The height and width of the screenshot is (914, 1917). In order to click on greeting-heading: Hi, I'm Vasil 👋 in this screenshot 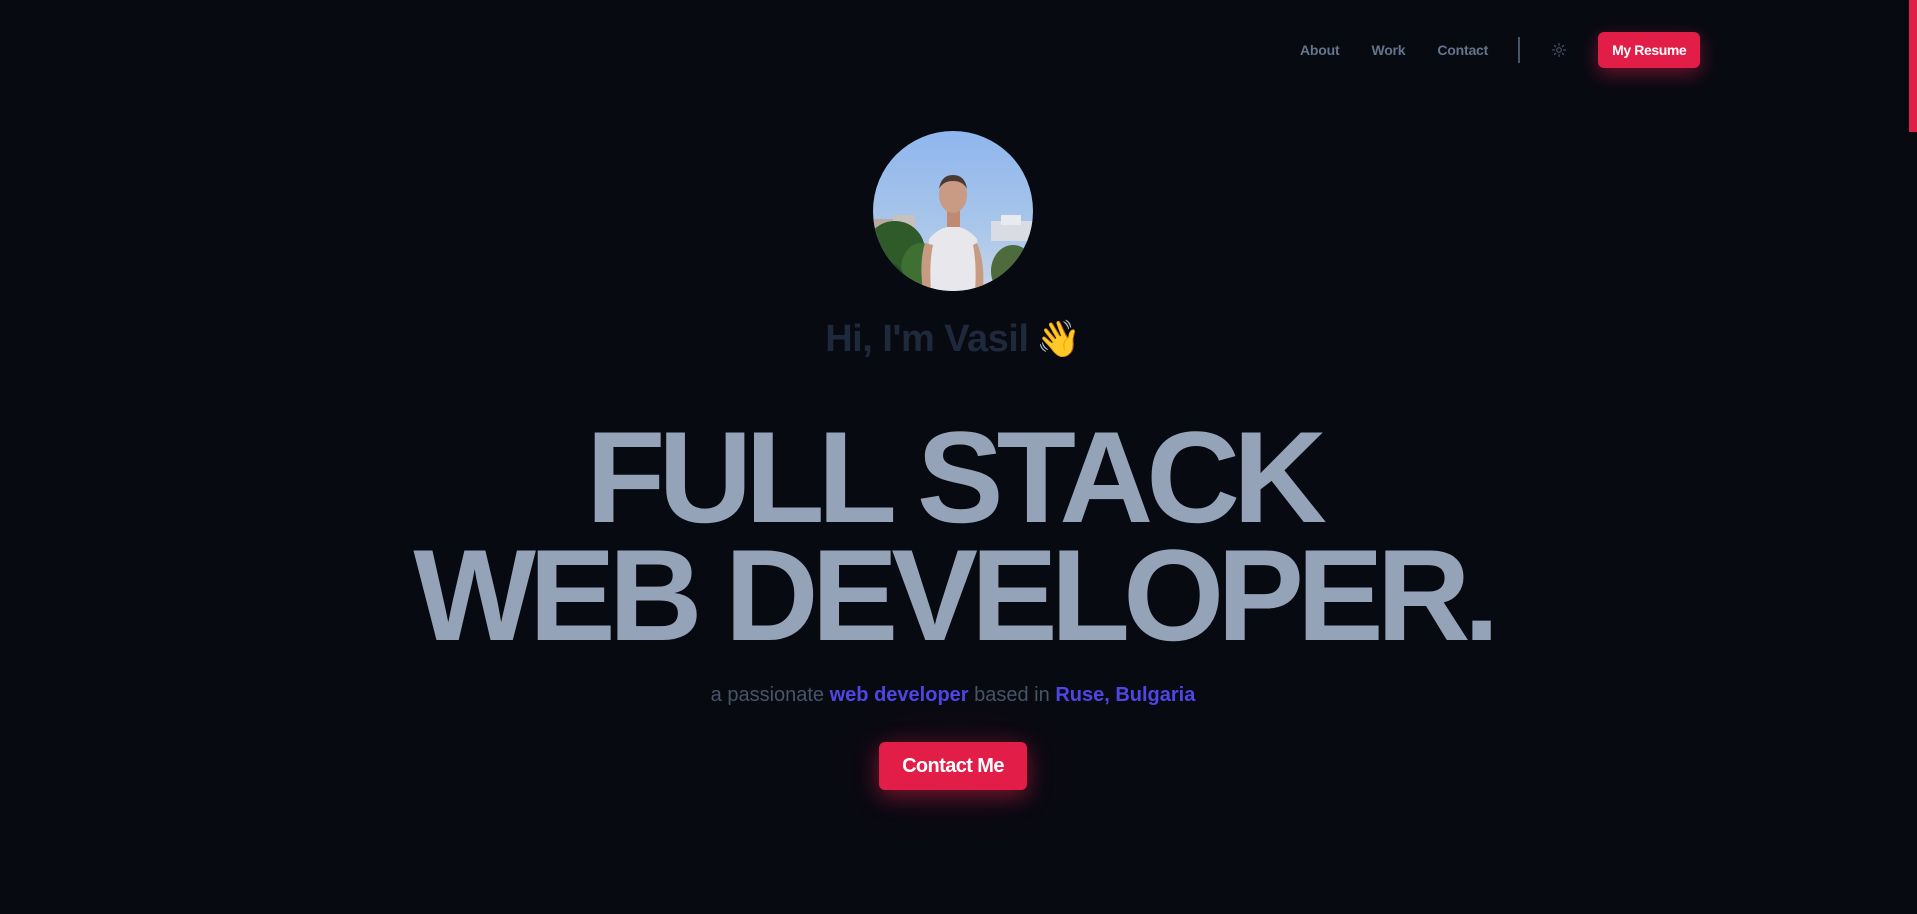, I will do `click(953, 339)`.